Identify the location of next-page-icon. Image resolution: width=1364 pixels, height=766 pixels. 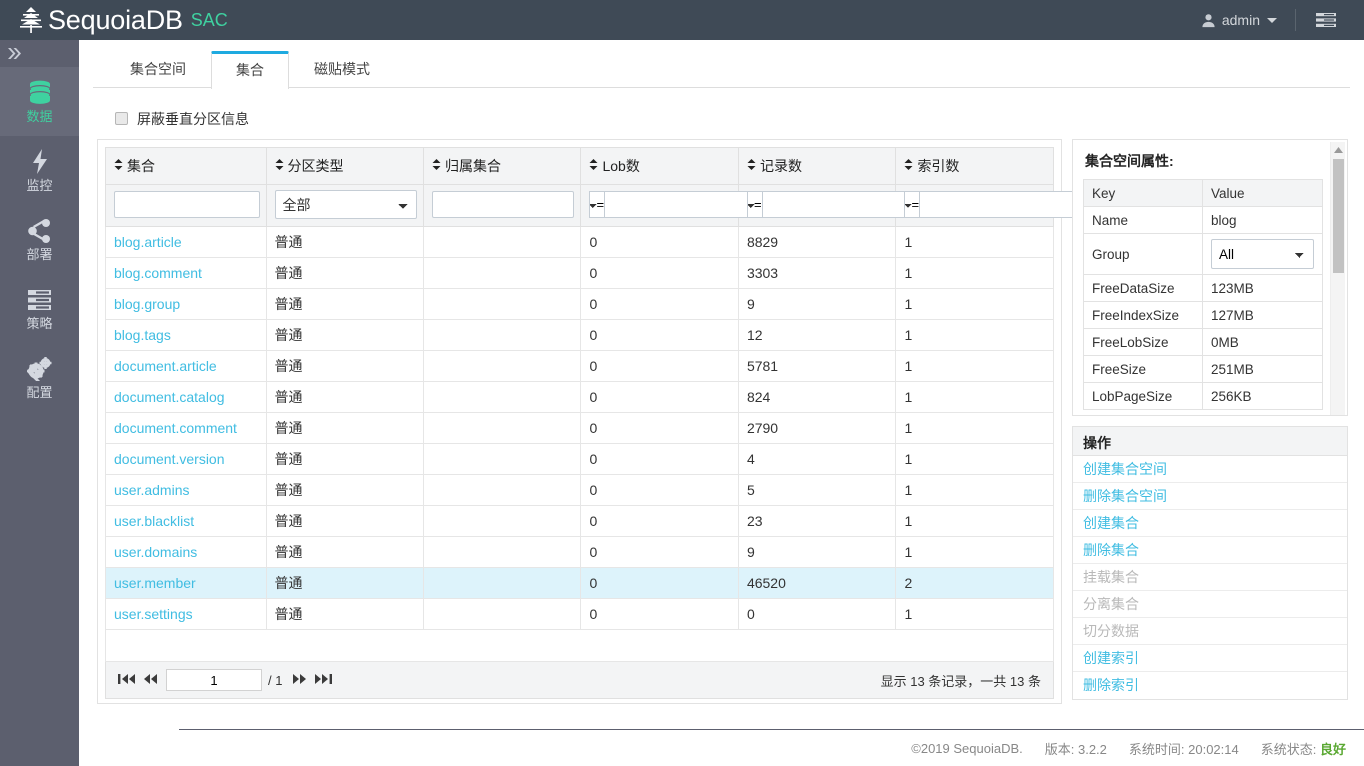
(299, 680).